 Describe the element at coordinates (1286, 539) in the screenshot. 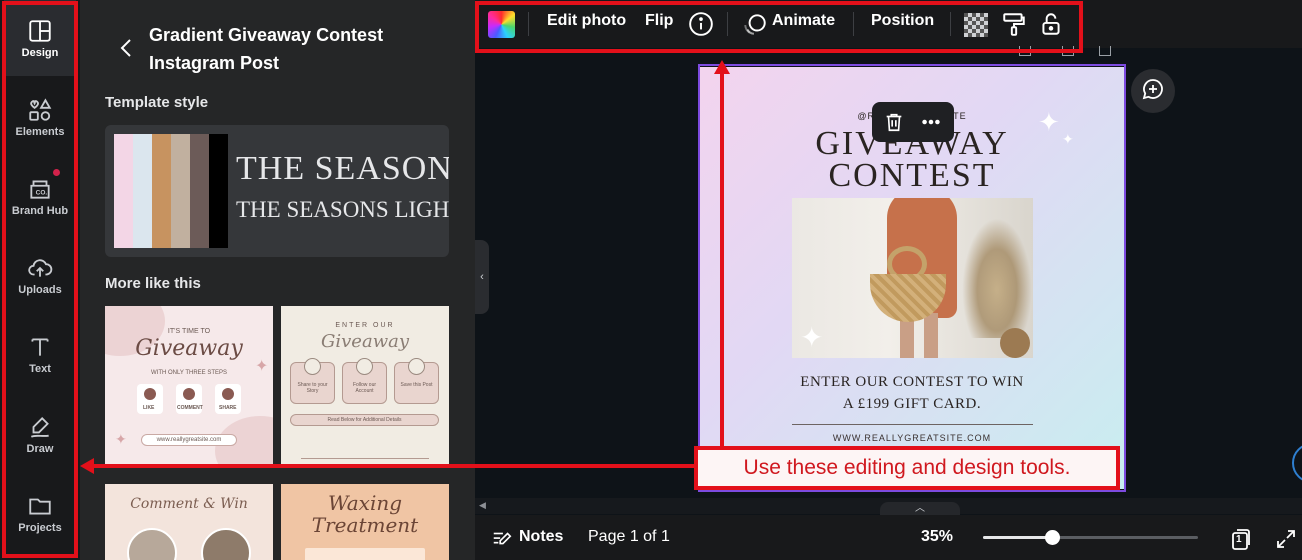

I see `fullscreen-icon` at that location.